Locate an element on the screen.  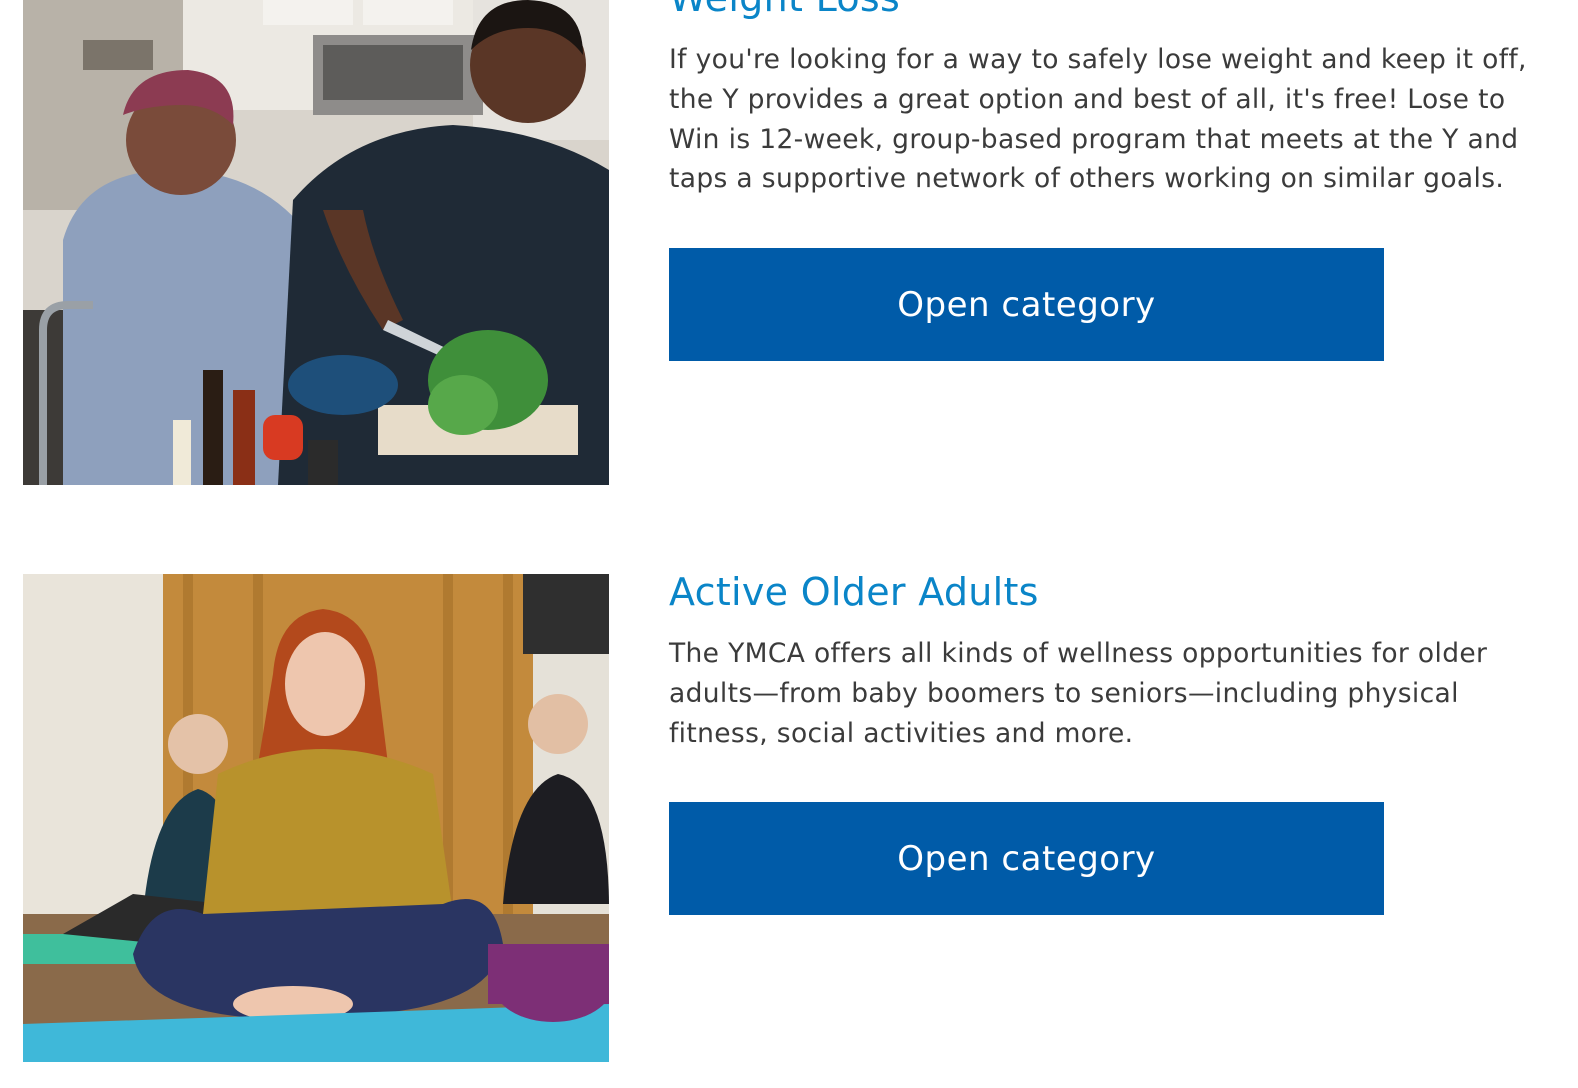
category-title: Weight Loss is located at coordinates (1104, 12).